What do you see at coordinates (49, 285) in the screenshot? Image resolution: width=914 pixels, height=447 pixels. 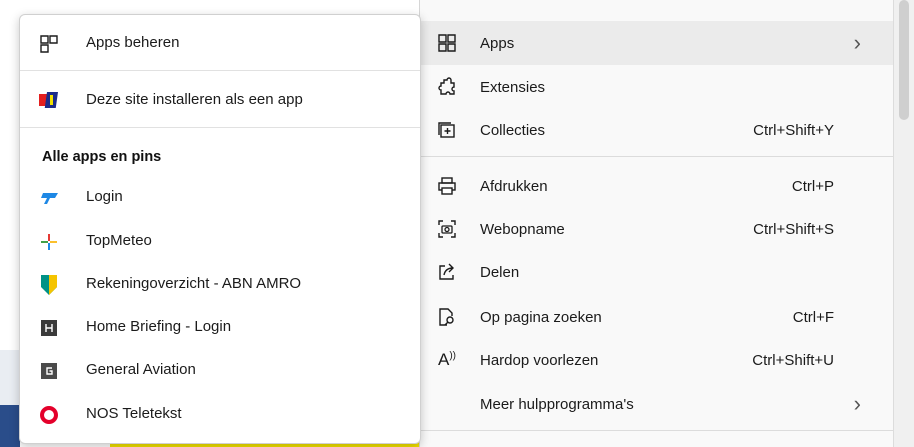 I see `abn-amro-icon` at bounding box center [49, 285].